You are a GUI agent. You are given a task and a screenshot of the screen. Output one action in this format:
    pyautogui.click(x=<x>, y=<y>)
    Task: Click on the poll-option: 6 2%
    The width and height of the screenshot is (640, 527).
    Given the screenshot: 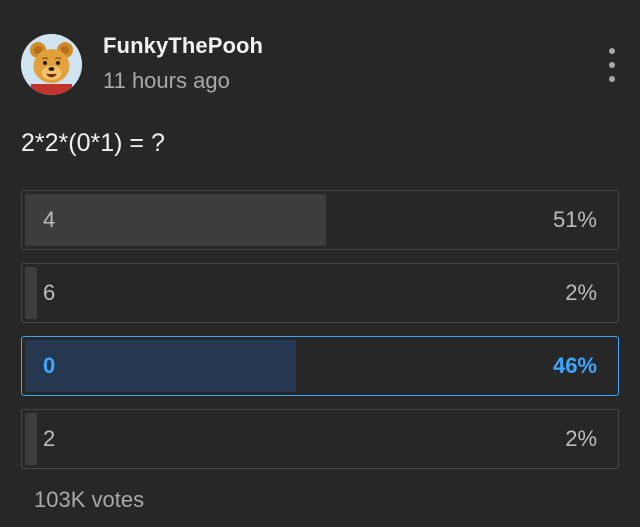 What is the action you would take?
    pyautogui.click(x=320, y=293)
    